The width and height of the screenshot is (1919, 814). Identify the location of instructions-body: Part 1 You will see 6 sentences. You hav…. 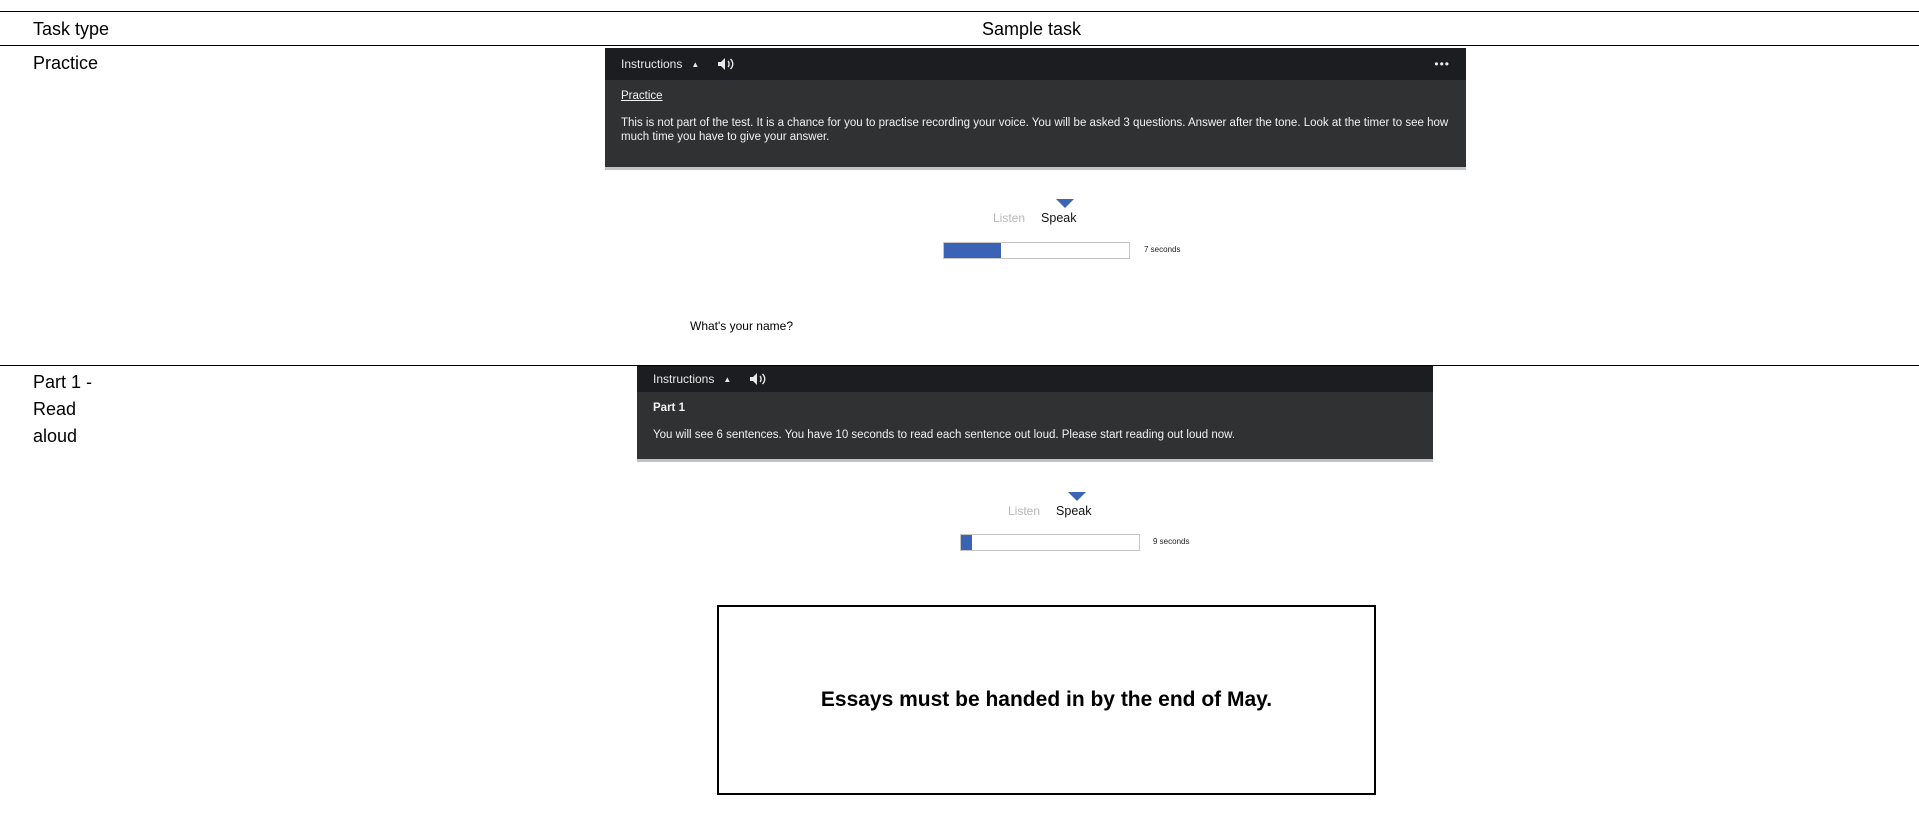
(1035, 427).